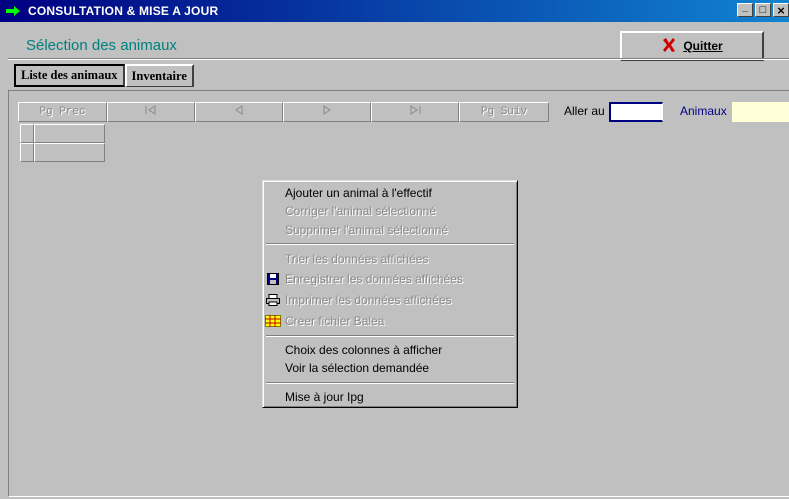 The height and width of the screenshot is (499, 789). I want to click on next-record-icon, so click(327, 112).